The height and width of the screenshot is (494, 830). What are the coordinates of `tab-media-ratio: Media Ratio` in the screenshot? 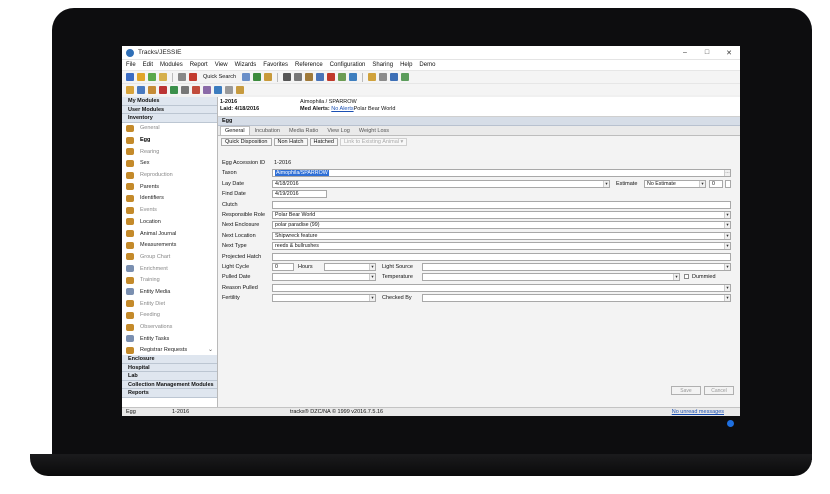 It's located at (303, 131).